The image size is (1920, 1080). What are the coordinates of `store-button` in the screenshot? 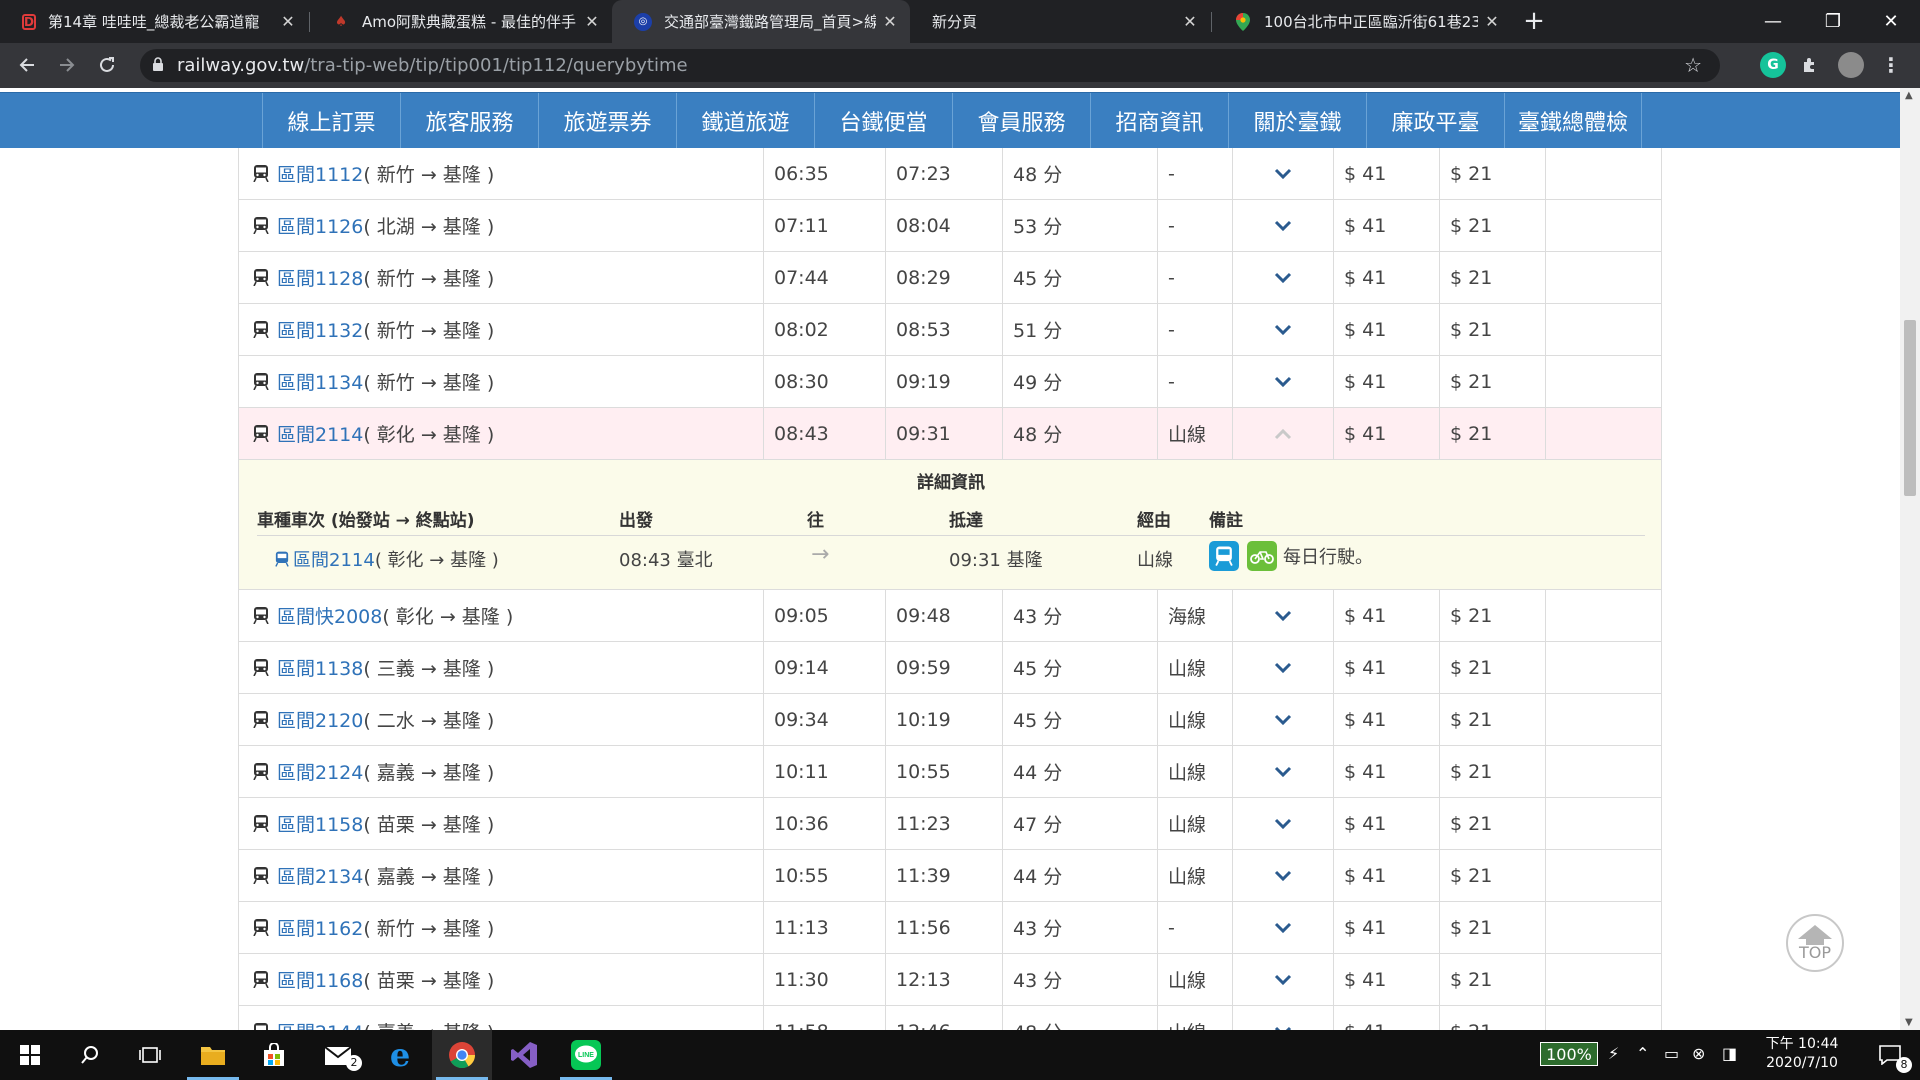 It's located at (274, 1055).